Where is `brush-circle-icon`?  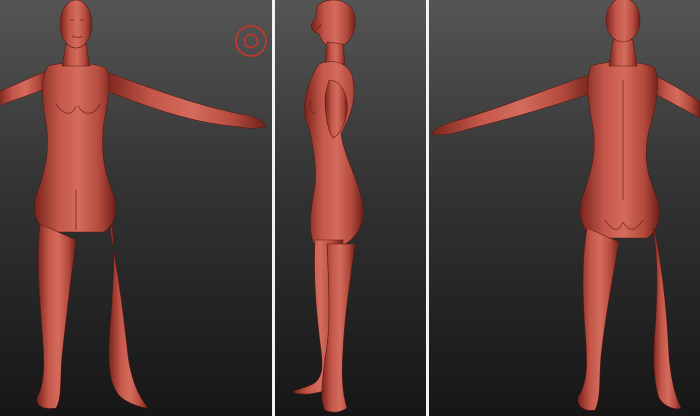
brush-circle-icon is located at coordinates (251, 41).